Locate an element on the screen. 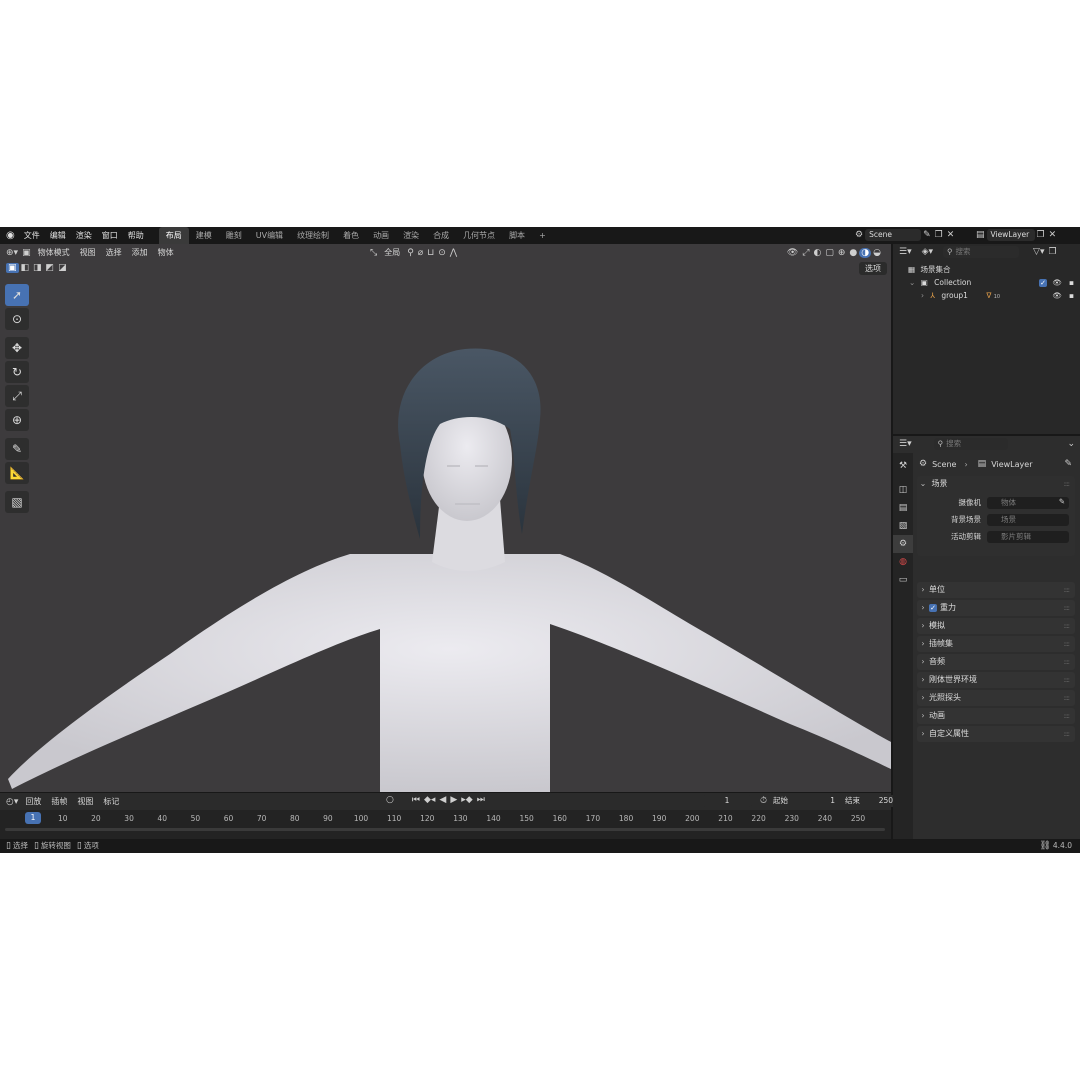 The image size is (1080, 1080). scene-panel-header: ⌄ 场景 :::: is located at coordinates (996, 484).